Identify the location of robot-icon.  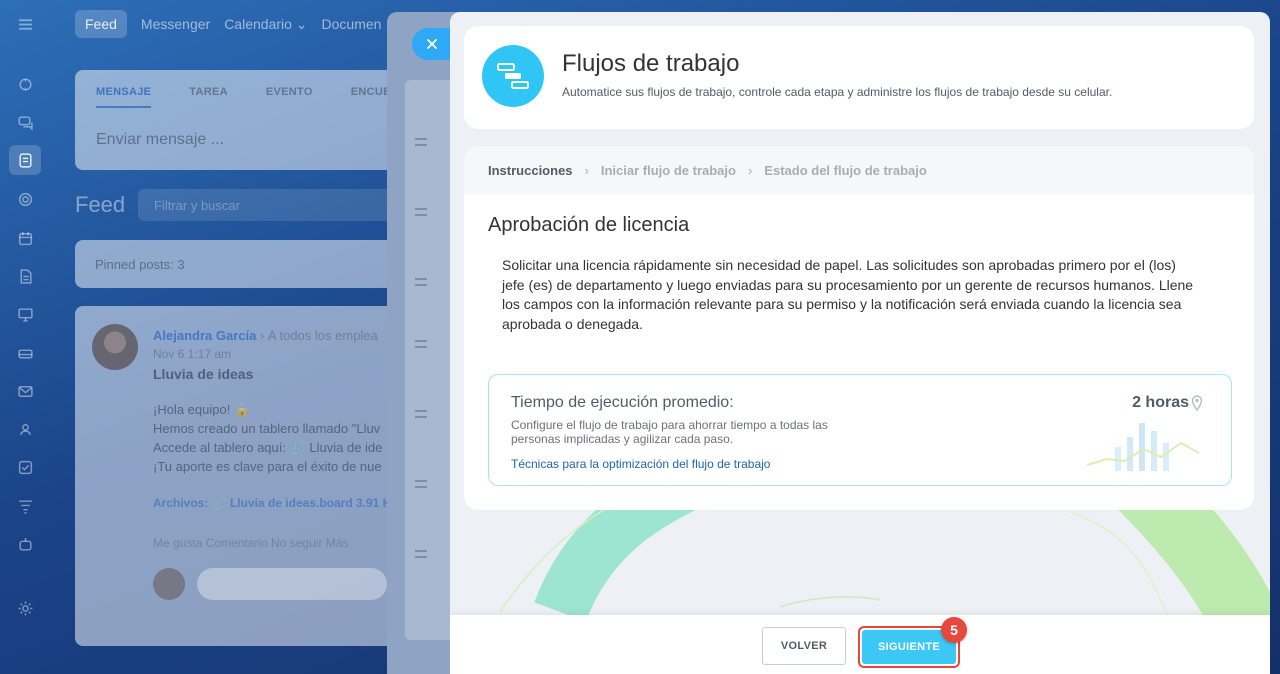
(25, 544).